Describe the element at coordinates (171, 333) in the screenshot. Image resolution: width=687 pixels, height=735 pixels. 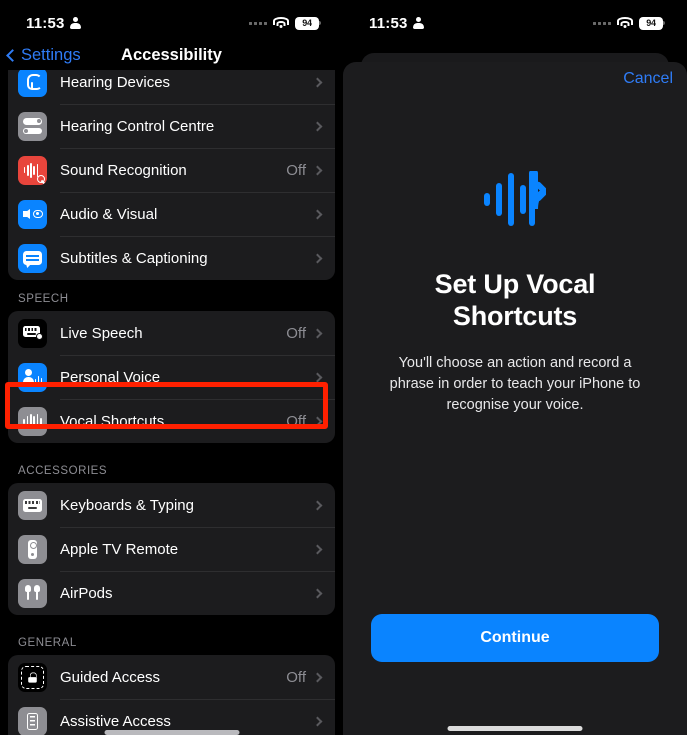
I see `list-item: Live Speech Off` at that location.